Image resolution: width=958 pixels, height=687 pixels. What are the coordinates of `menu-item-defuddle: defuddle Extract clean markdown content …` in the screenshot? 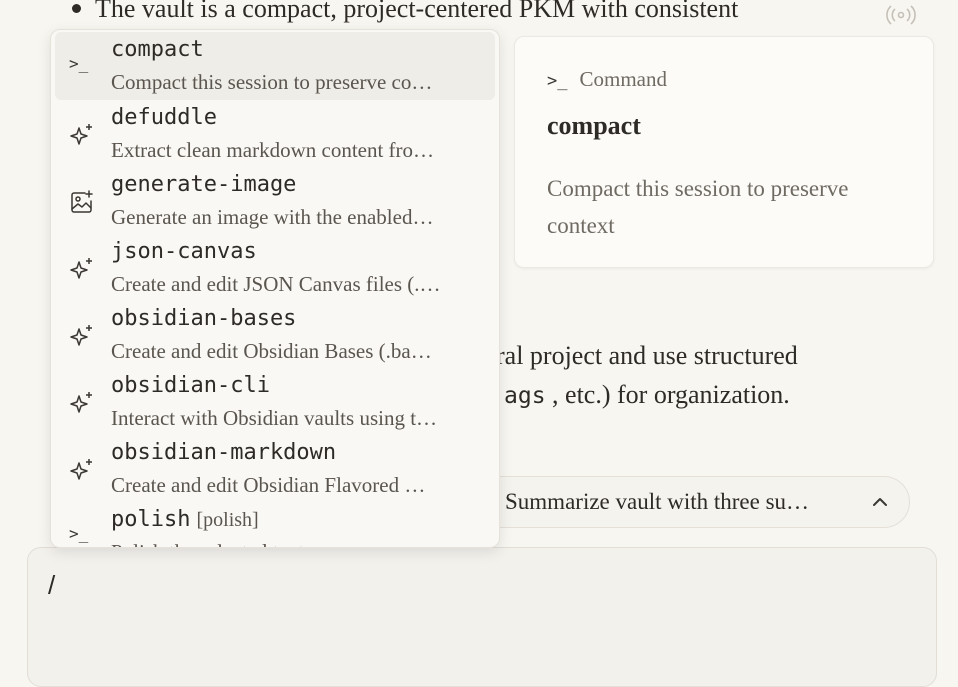 It's located at (275, 134).